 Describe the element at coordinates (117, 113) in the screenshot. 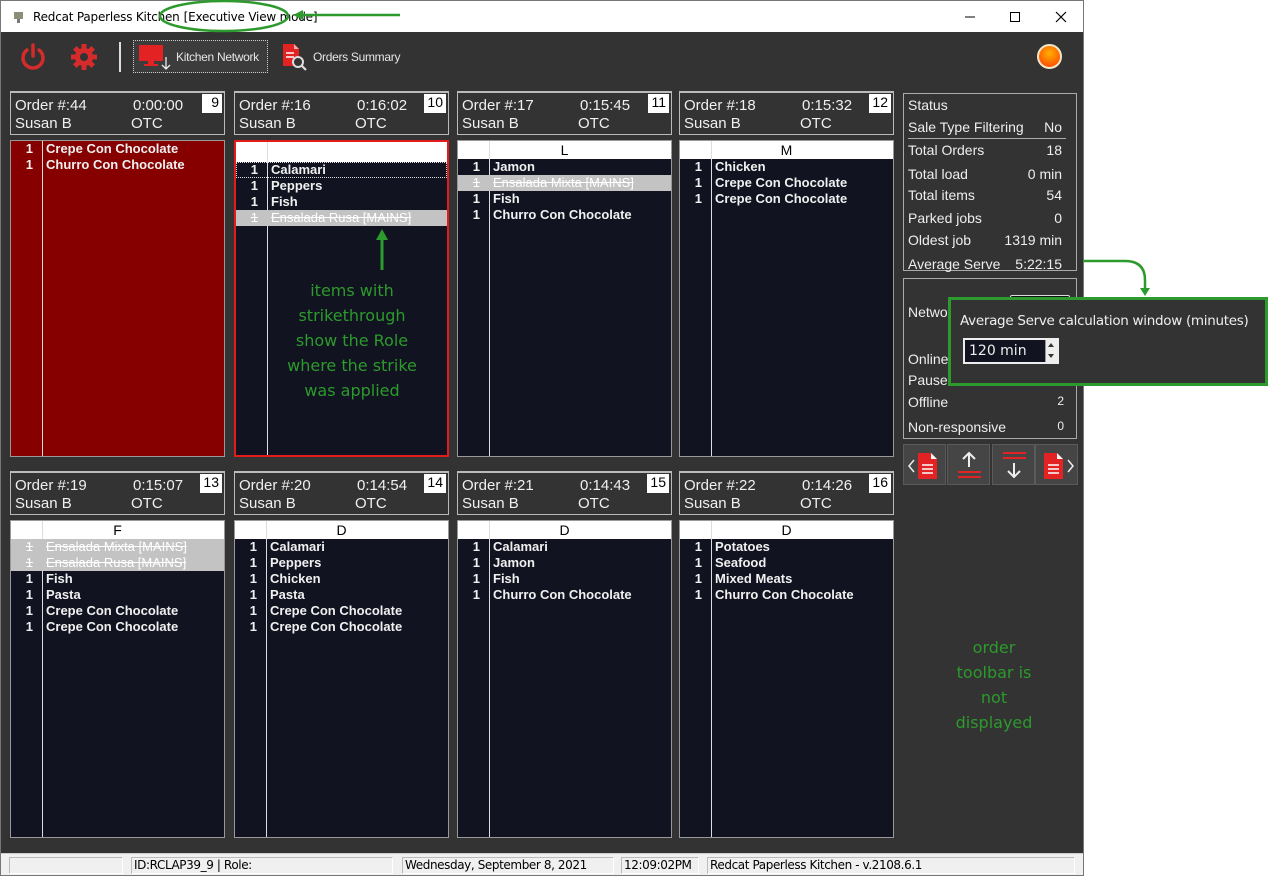

I see `order-header: Order #:44 0:00:00 9 Susan B OTC` at that location.